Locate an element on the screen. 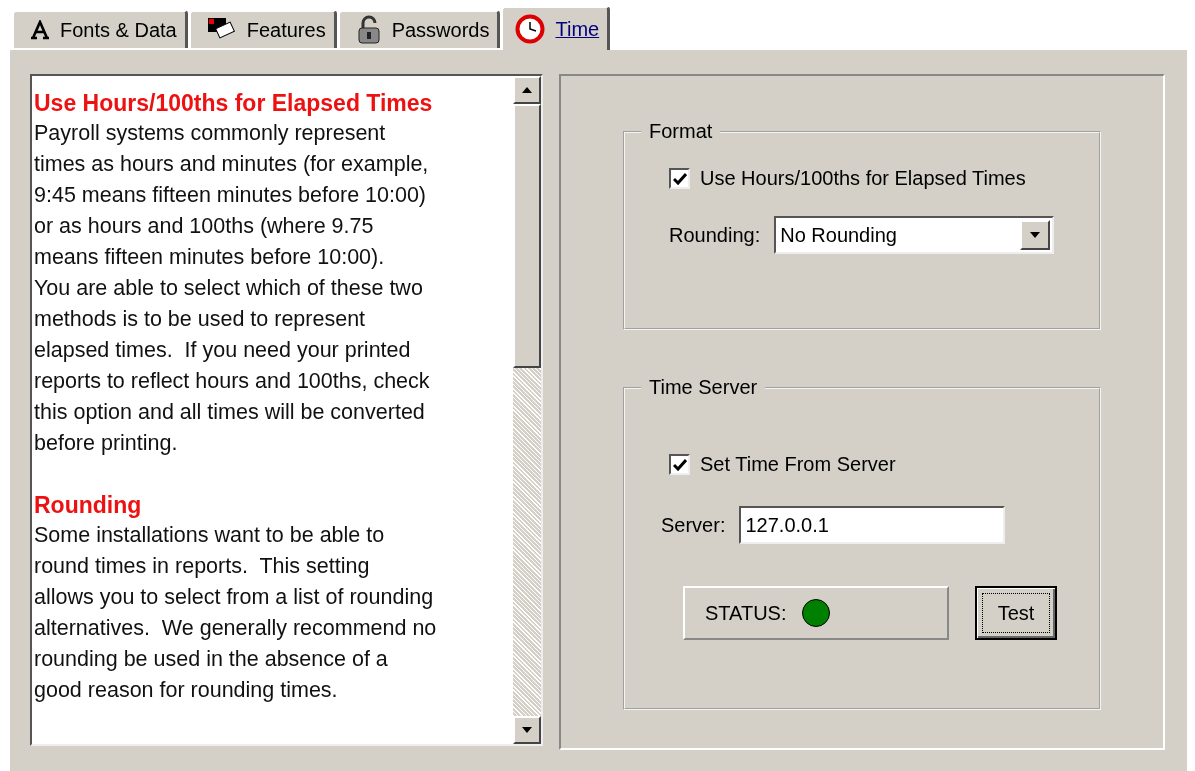 This screenshot has height=771, width=1195. scroll-down-button is located at coordinates (527, 730).